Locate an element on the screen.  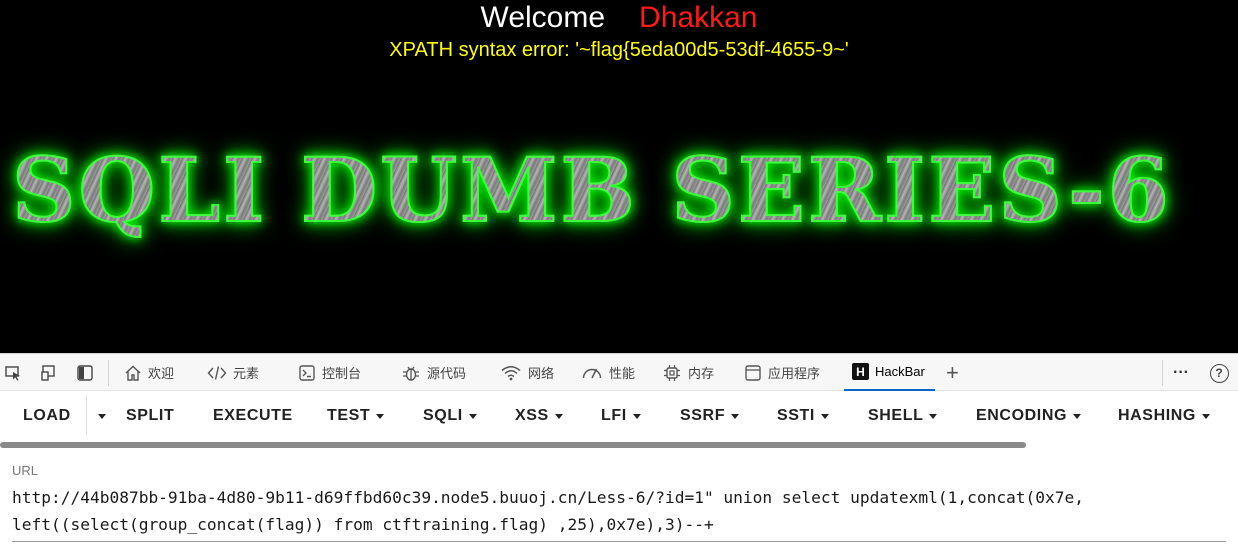
help-icon: ? is located at coordinates (1219, 373).